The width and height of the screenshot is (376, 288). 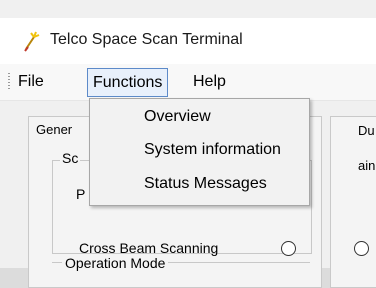 What do you see at coordinates (31, 82) in the screenshot?
I see `menu-file: File` at bounding box center [31, 82].